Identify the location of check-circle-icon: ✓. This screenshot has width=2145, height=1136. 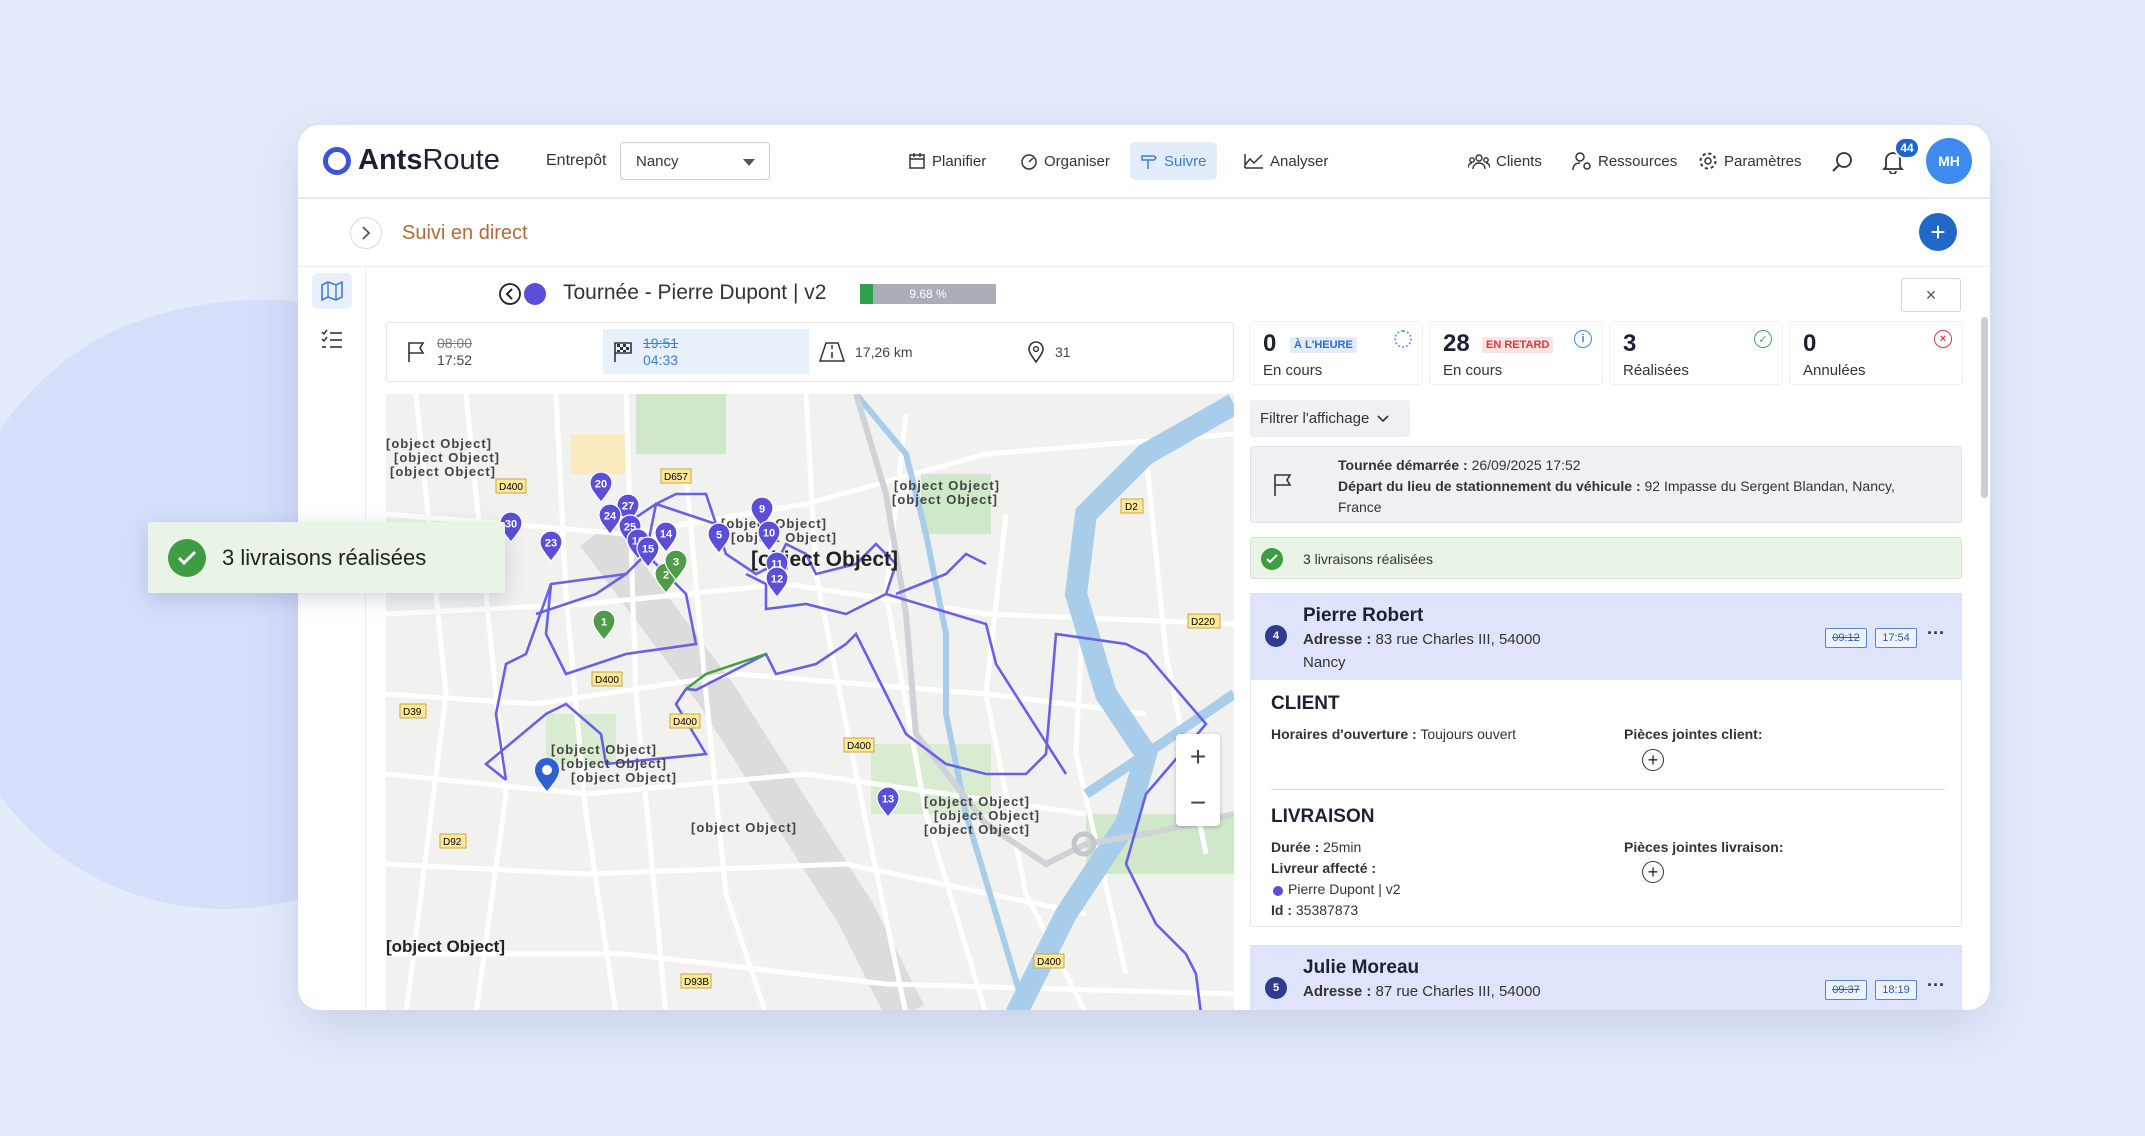
(1763, 339).